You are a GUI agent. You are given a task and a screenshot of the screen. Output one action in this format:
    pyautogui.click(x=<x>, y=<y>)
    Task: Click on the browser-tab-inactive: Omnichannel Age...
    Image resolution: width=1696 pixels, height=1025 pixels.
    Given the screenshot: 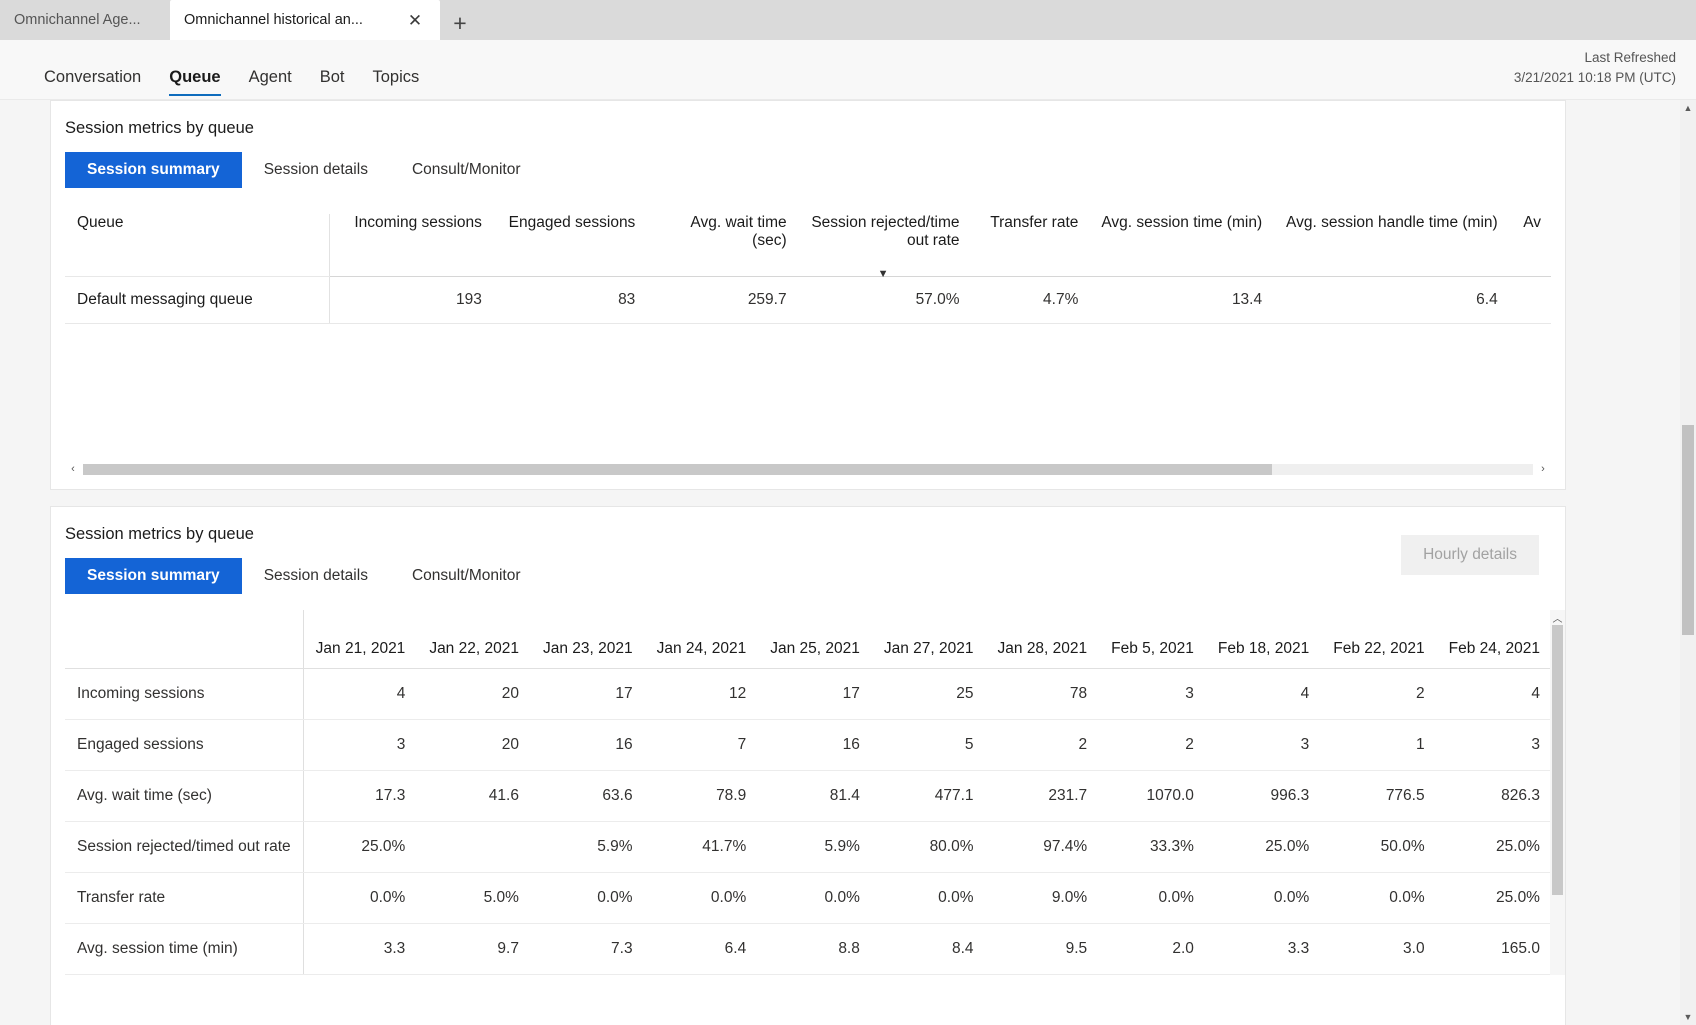 What is the action you would take?
    pyautogui.click(x=85, y=20)
    